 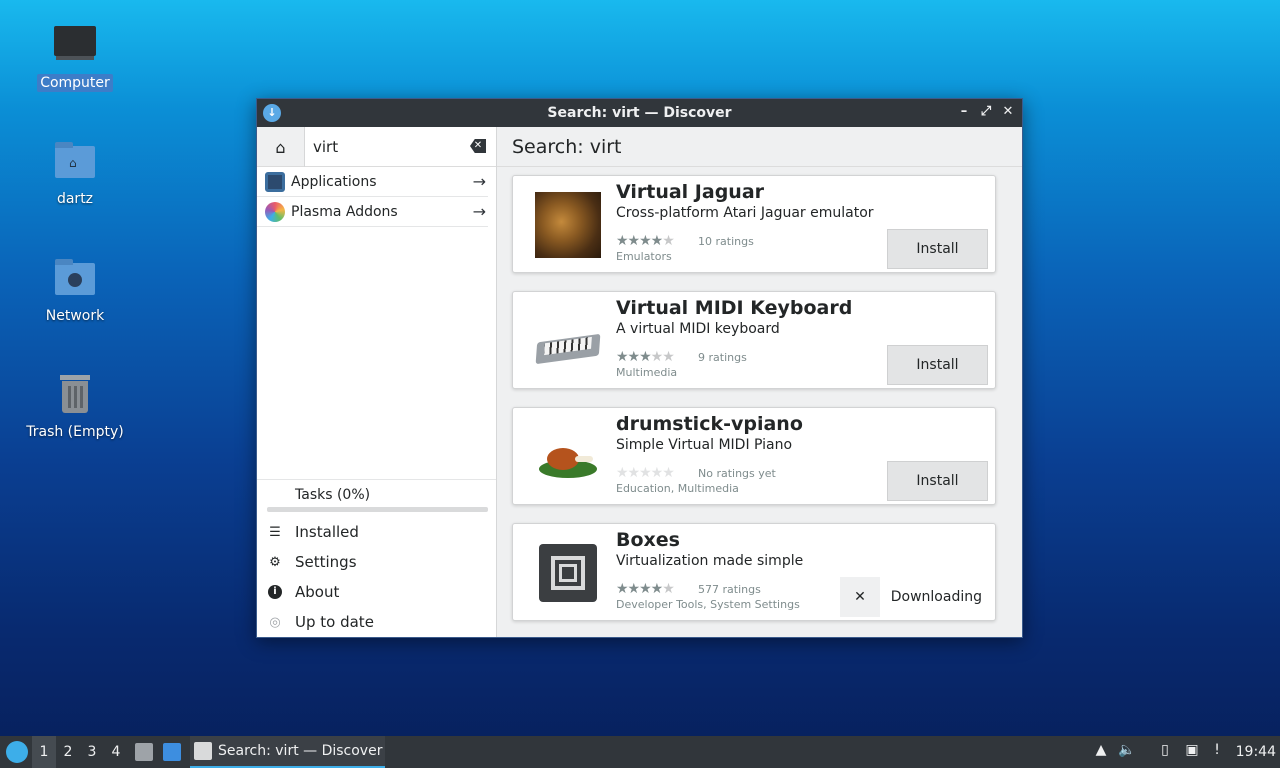 I want to click on desktop-icon-label: dartz, so click(x=75, y=199).